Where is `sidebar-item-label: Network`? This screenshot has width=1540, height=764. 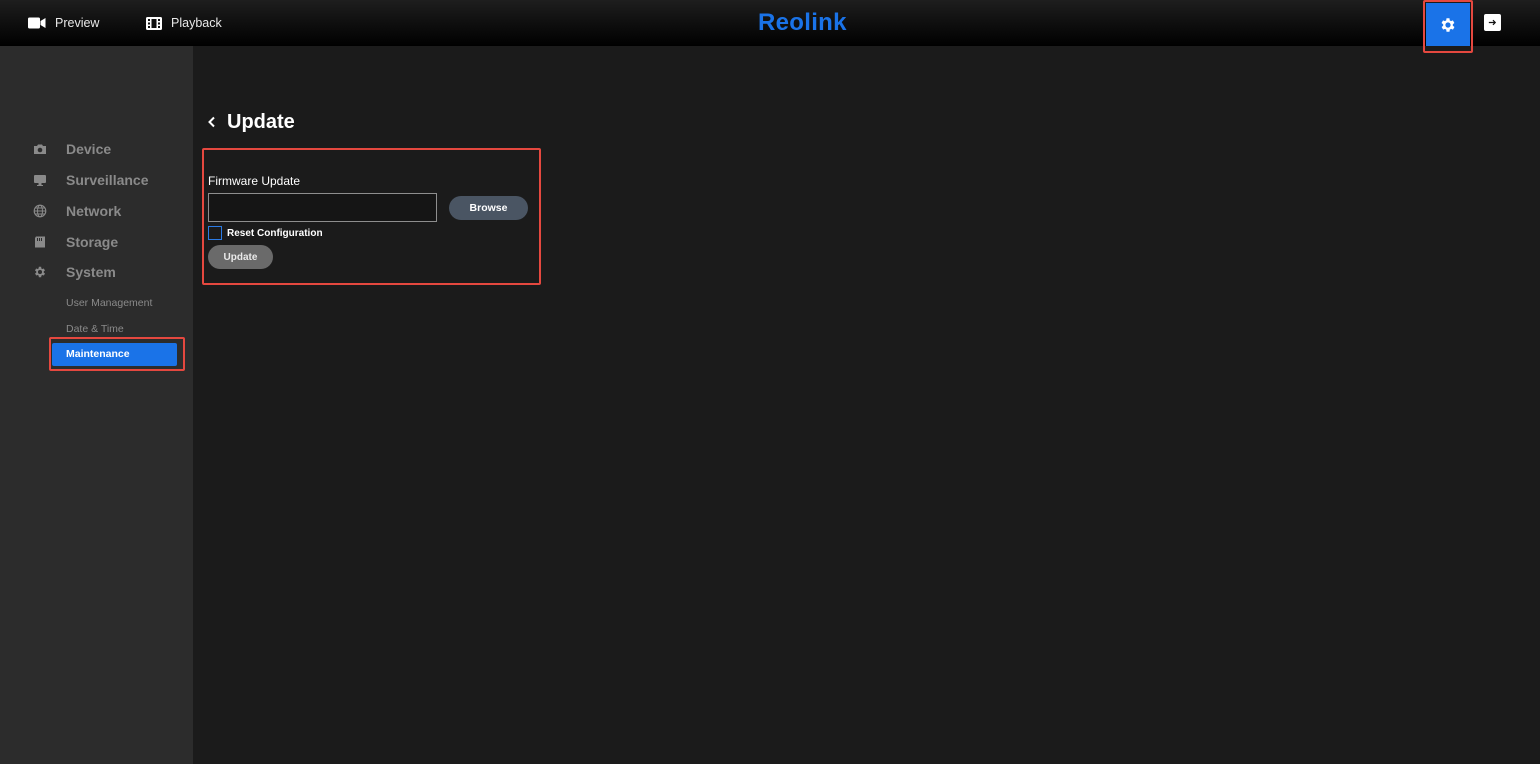
sidebar-item-label: Network is located at coordinates (94, 211).